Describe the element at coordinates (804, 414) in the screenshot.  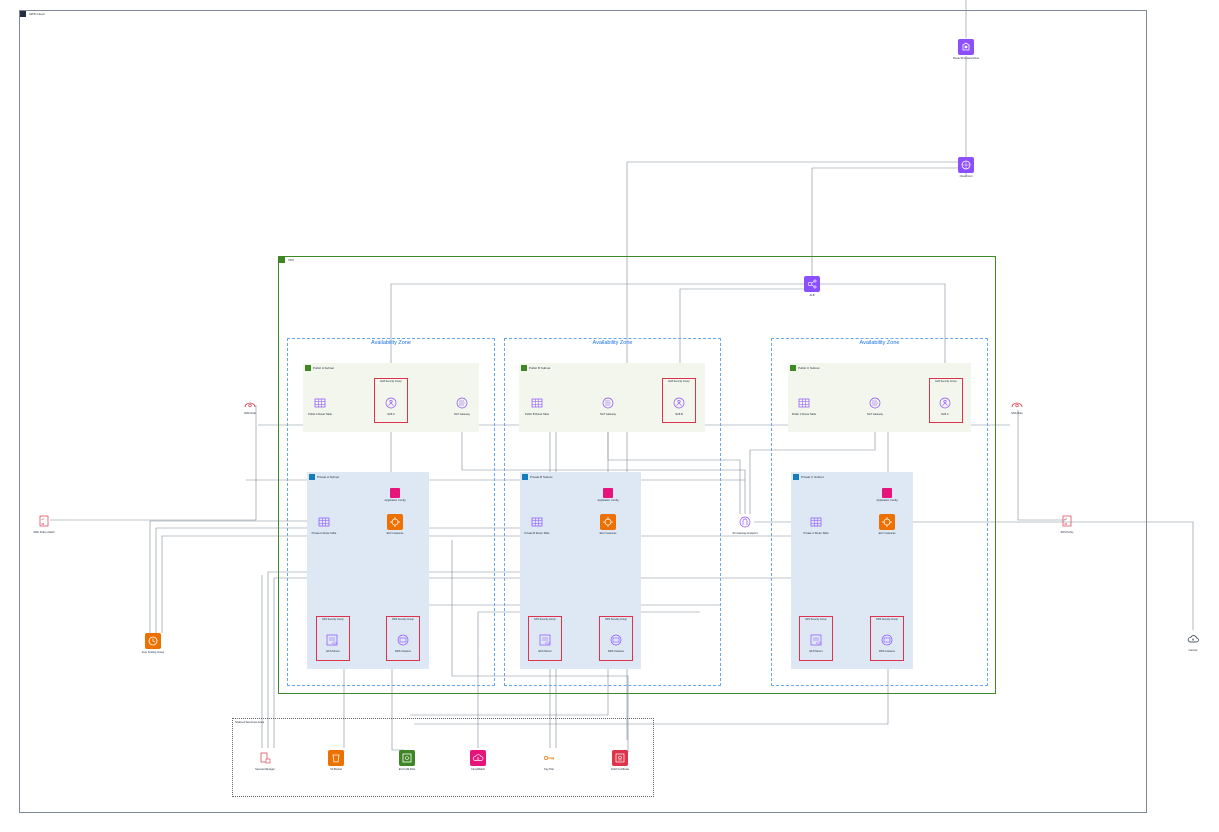
I see `route-table-label: Public C Route Table` at that location.